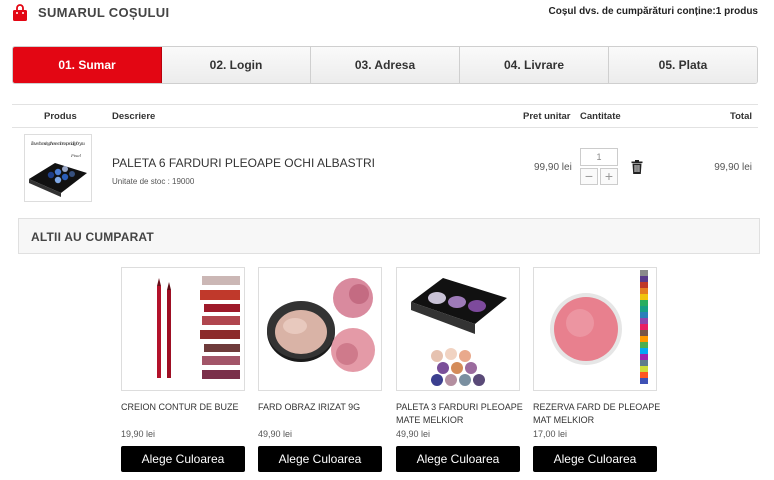 The height and width of the screenshot is (480, 774). What do you see at coordinates (741, 116) in the screenshot?
I see `header-total: Total` at bounding box center [741, 116].